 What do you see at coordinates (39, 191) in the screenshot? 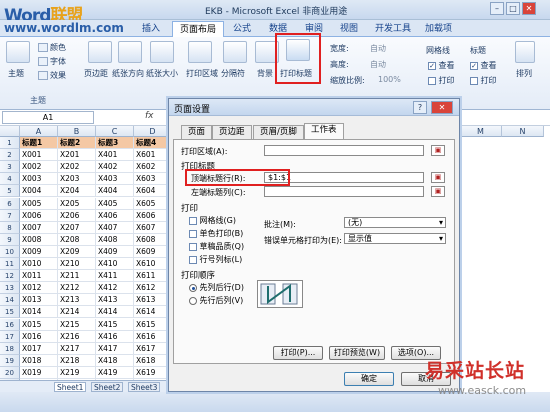
I see `table-cell: X004` at bounding box center [39, 191].